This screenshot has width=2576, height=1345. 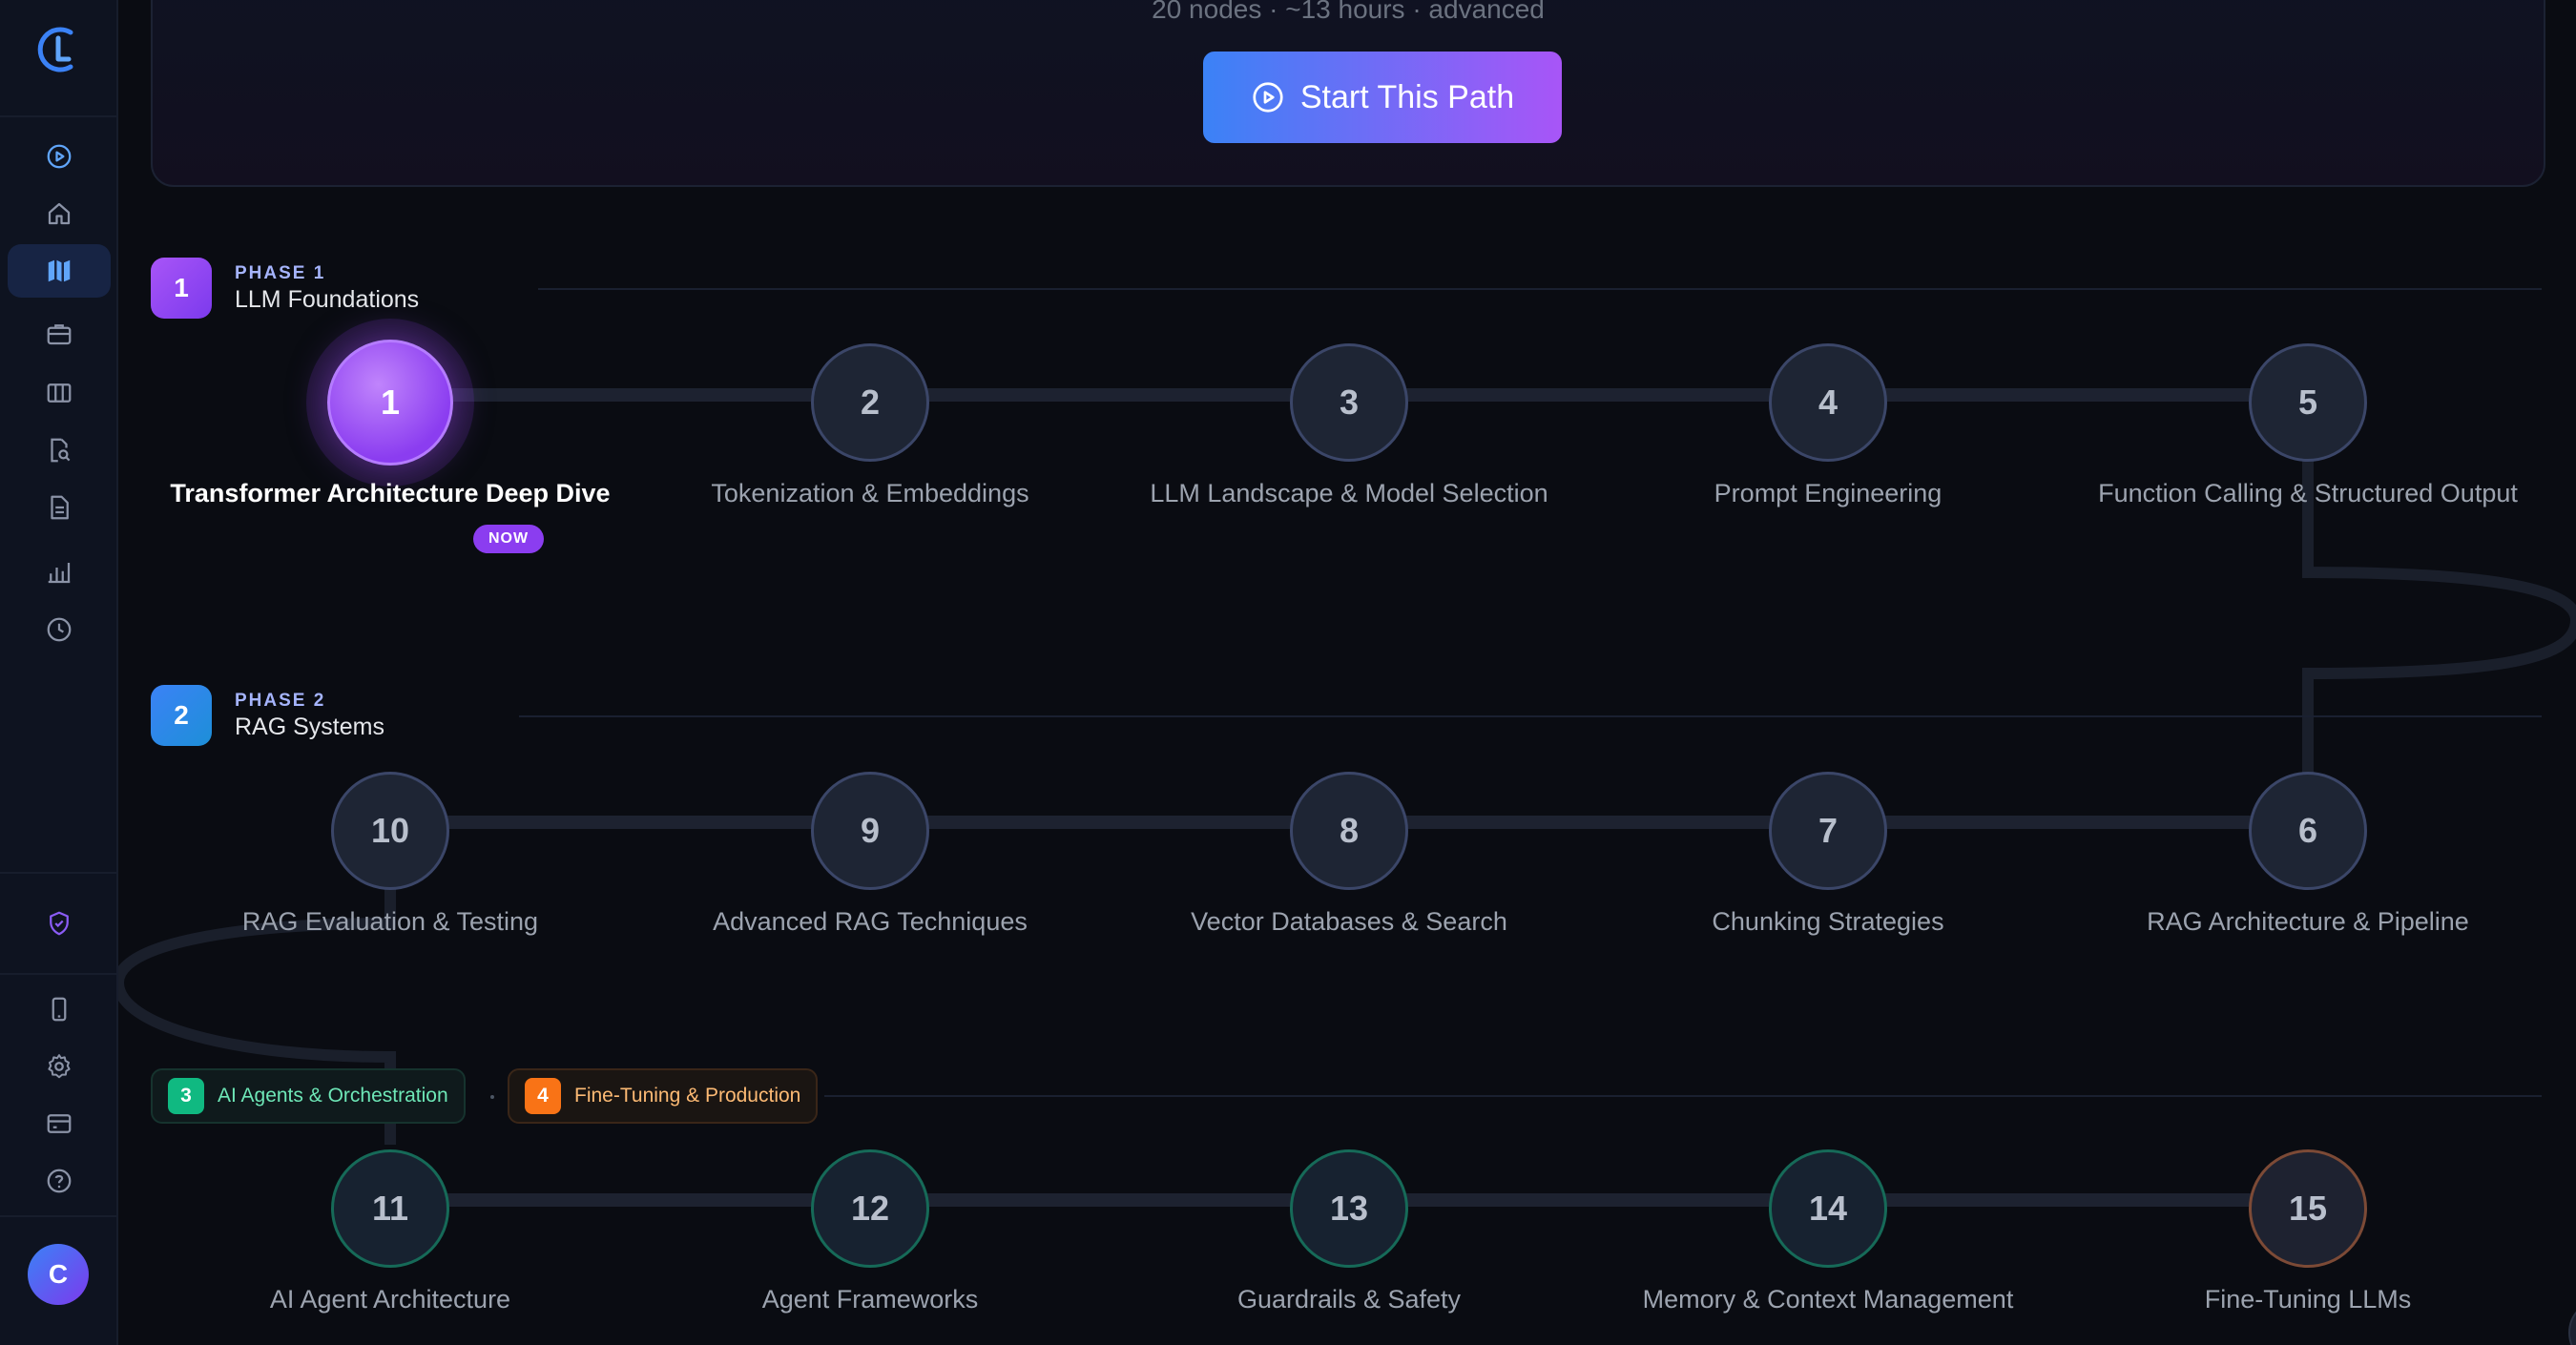 I want to click on credit-card-icon, so click(x=59, y=1123).